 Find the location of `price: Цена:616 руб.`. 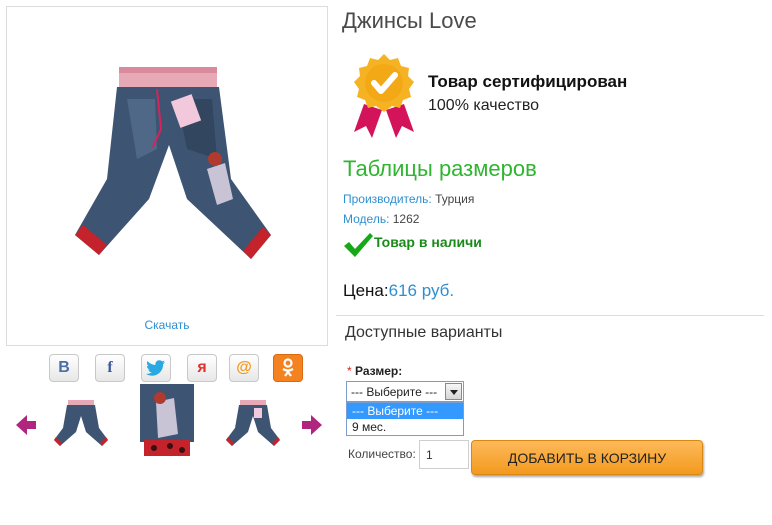

price: Цена:616 руб. is located at coordinates (398, 291).